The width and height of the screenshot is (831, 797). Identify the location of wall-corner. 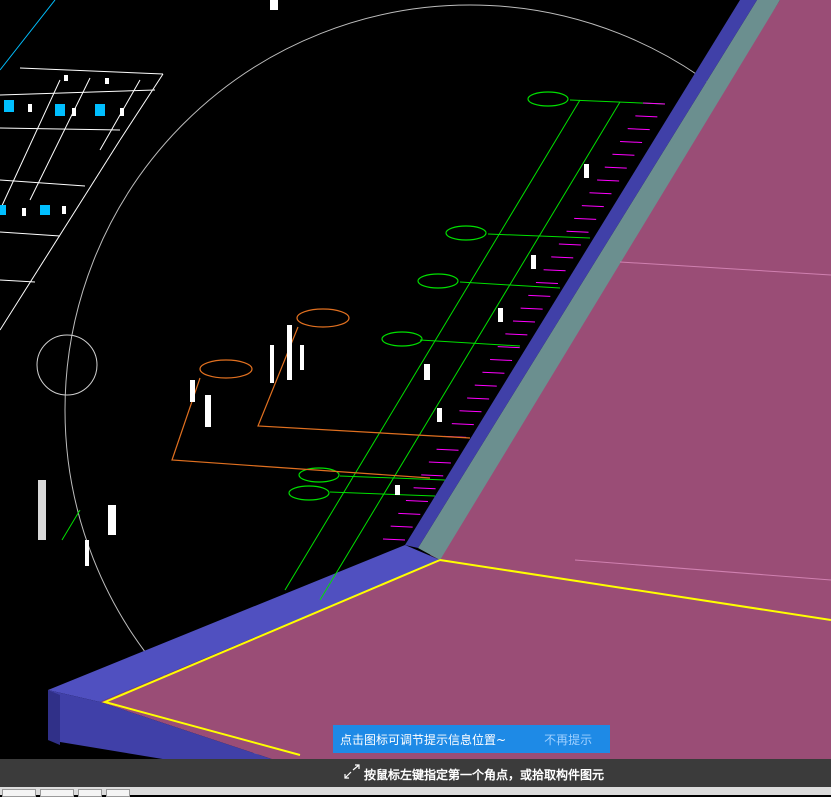
(54, 717).